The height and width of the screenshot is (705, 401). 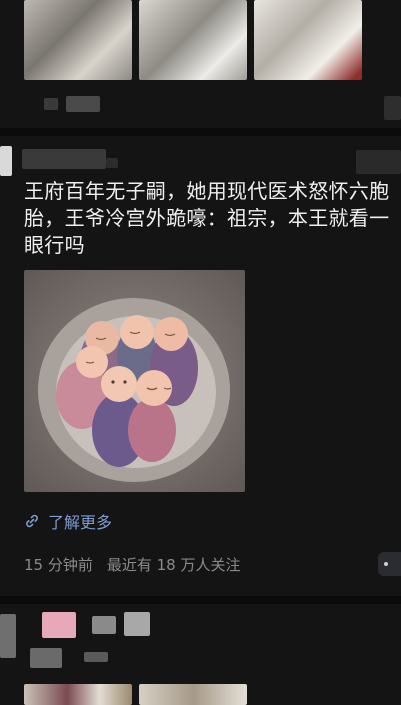 I want to click on post-meta: 15 分钟前 最近有 18 万人关注, so click(x=132, y=564).